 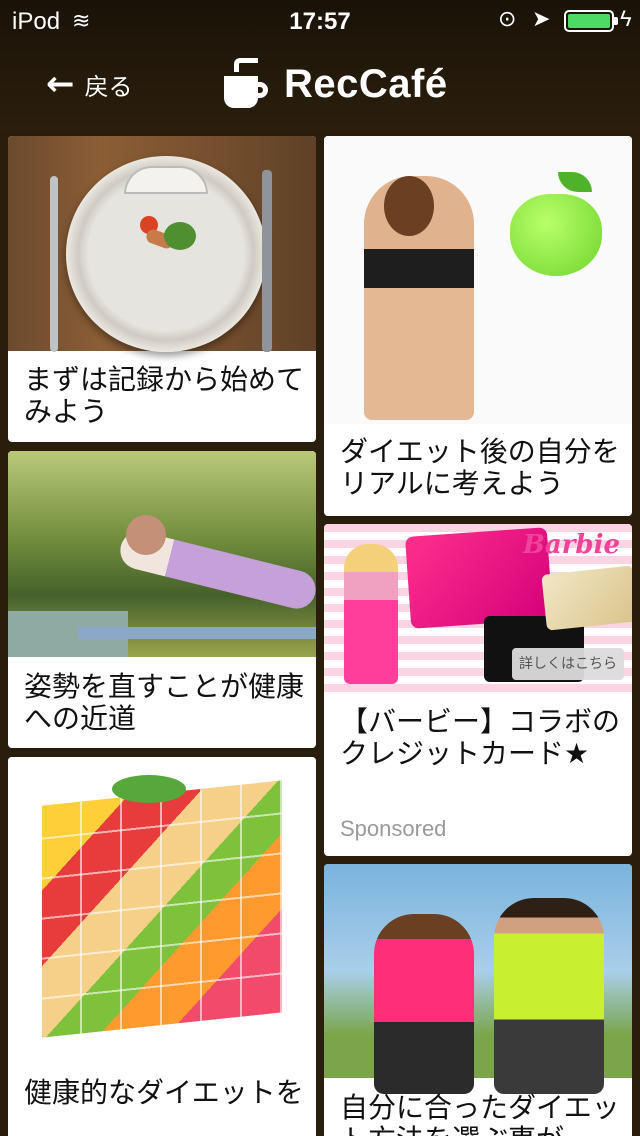 I want to click on details-button: 詳しくはこちら, so click(x=568, y=664).